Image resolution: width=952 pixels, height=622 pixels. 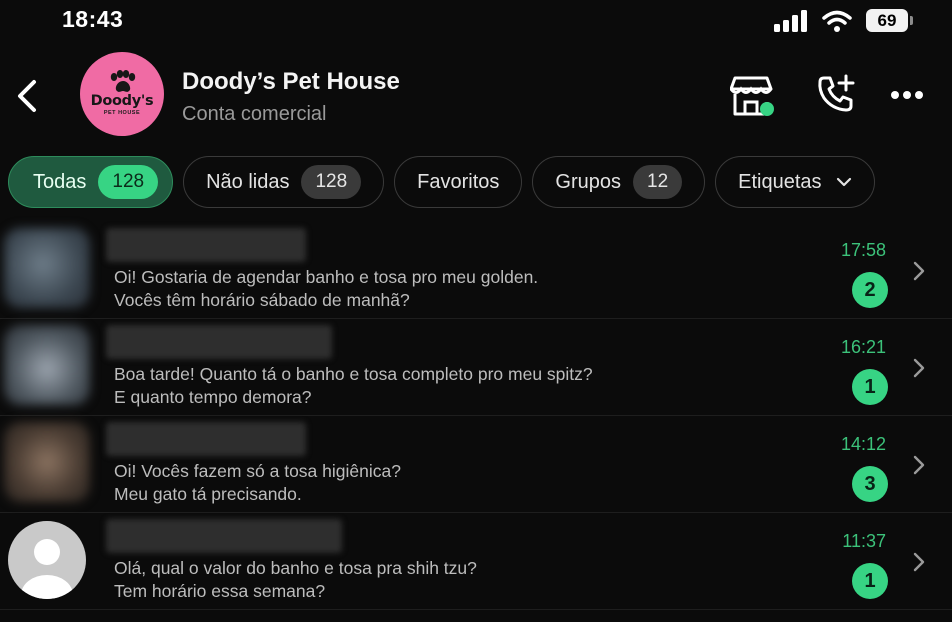 What do you see at coordinates (864, 541) in the screenshot?
I see `message-time: 11:37` at bounding box center [864, 541].